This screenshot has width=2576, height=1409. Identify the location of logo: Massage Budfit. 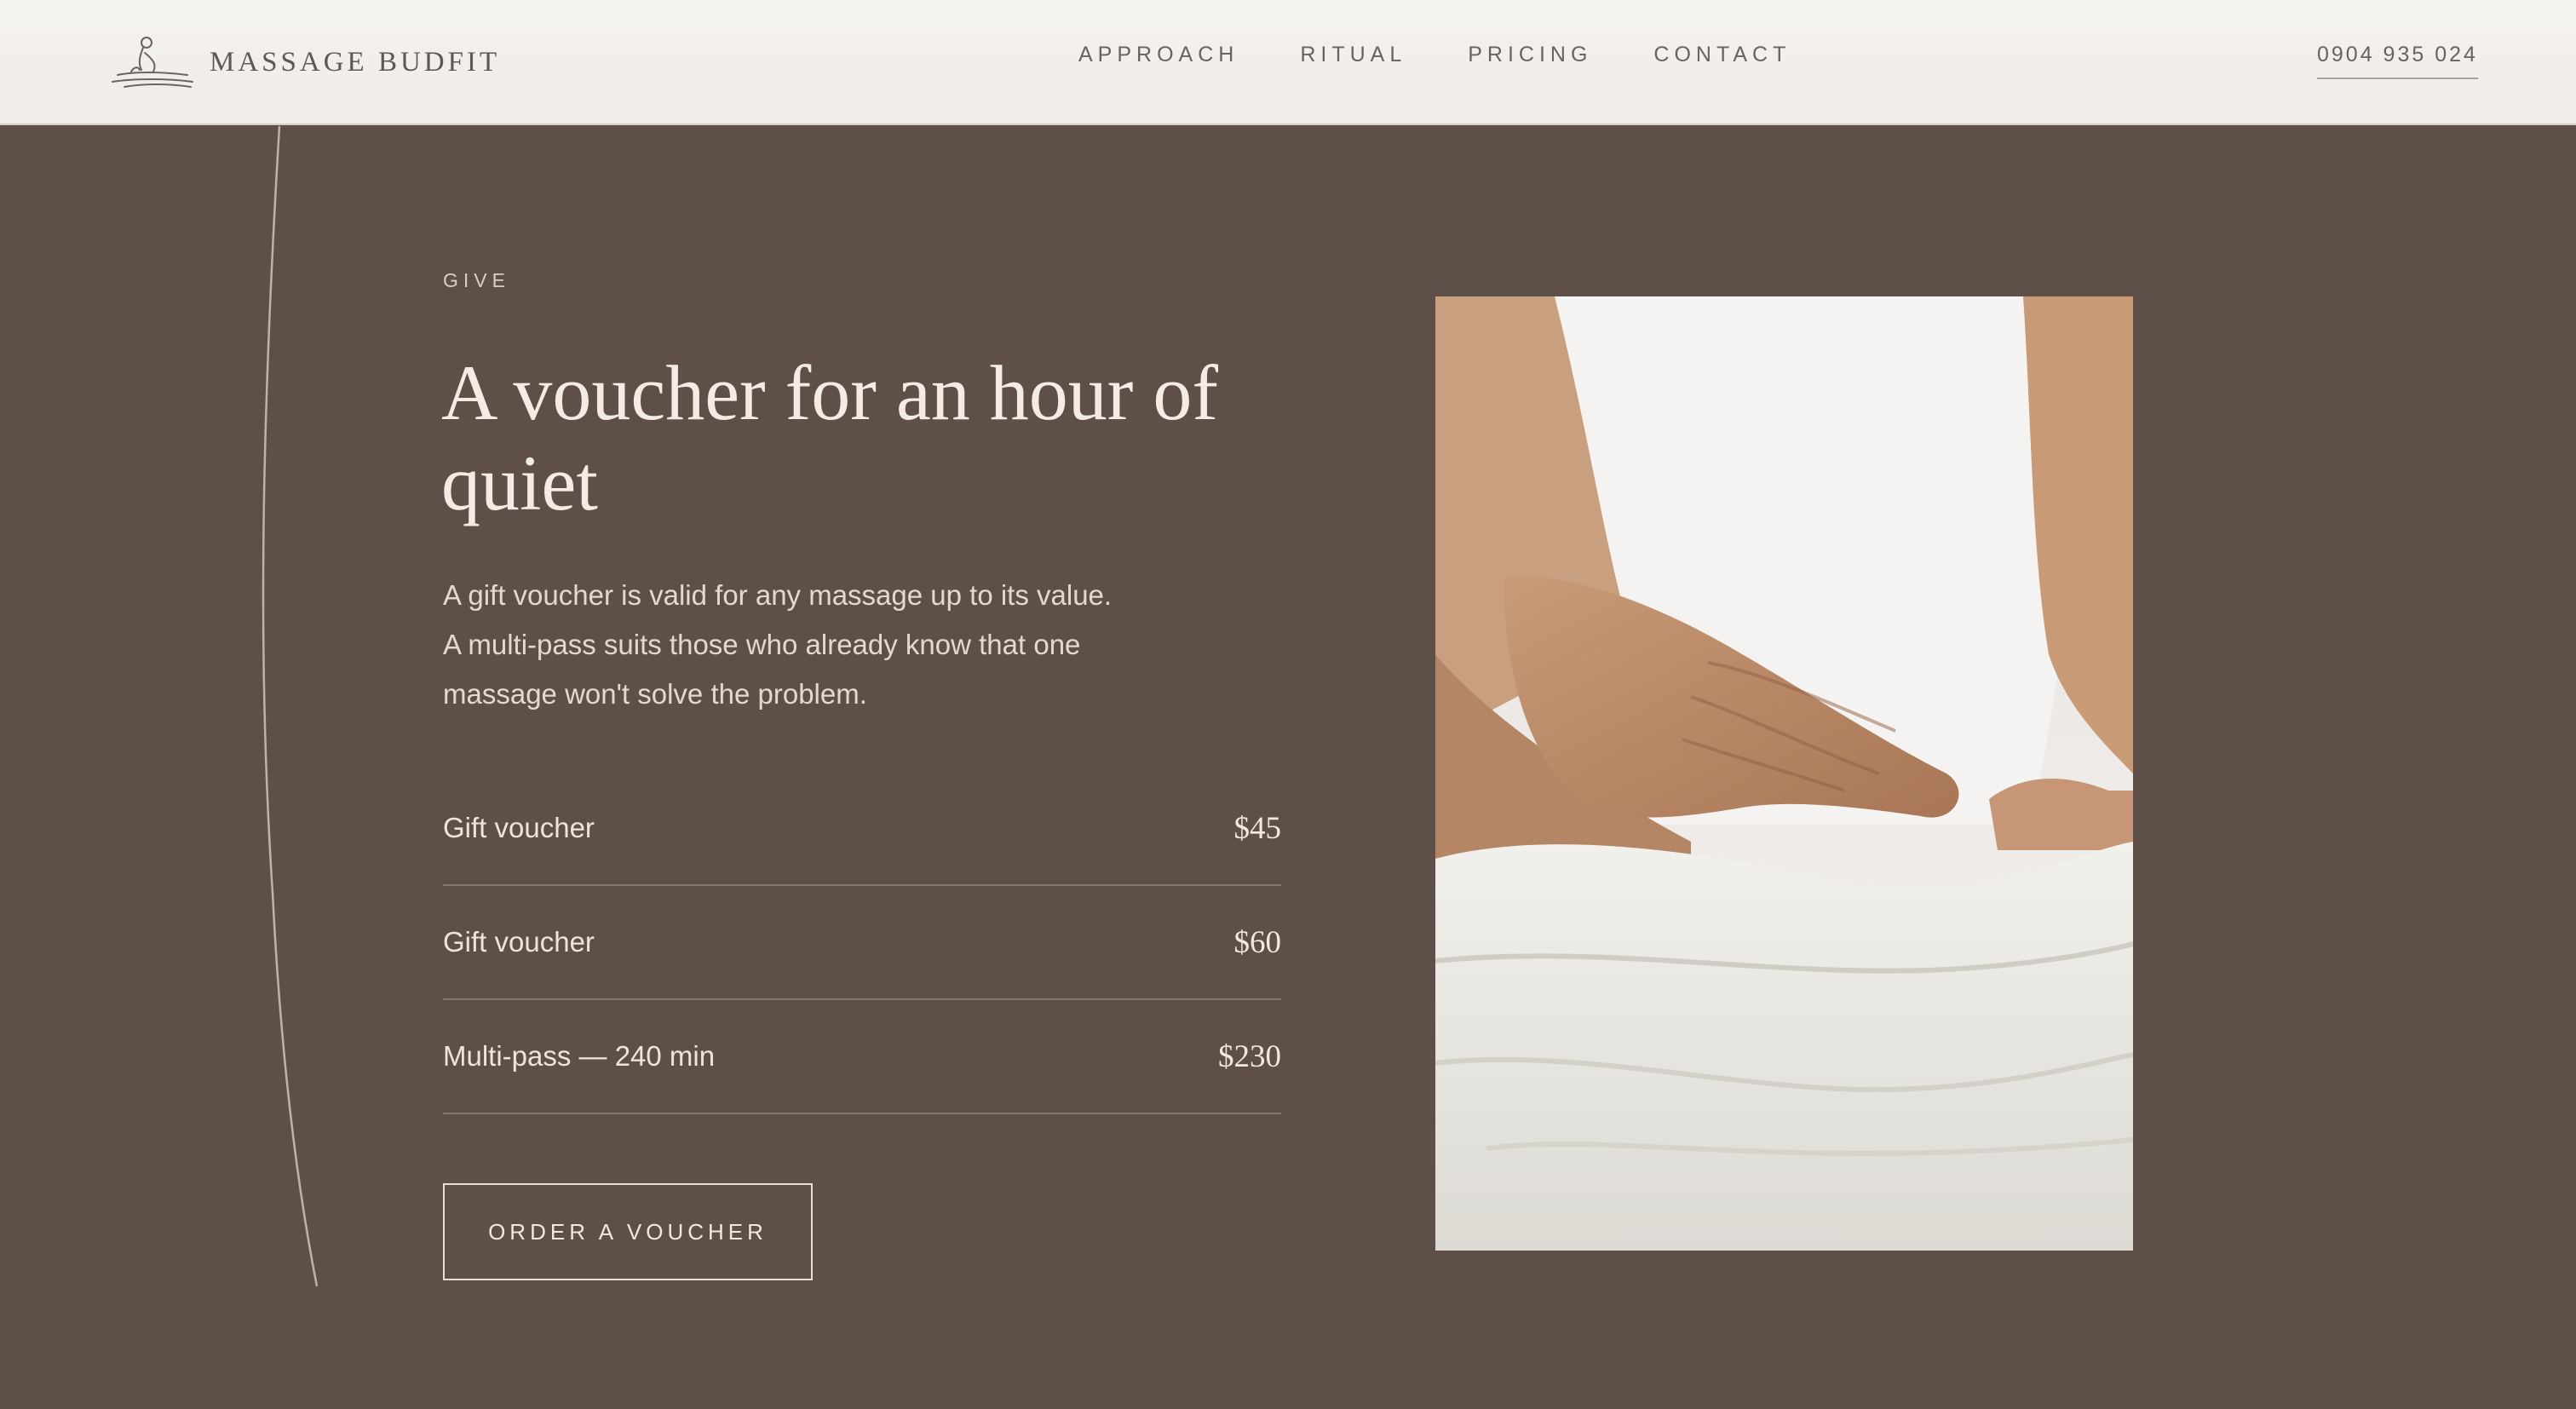
(305, 62).